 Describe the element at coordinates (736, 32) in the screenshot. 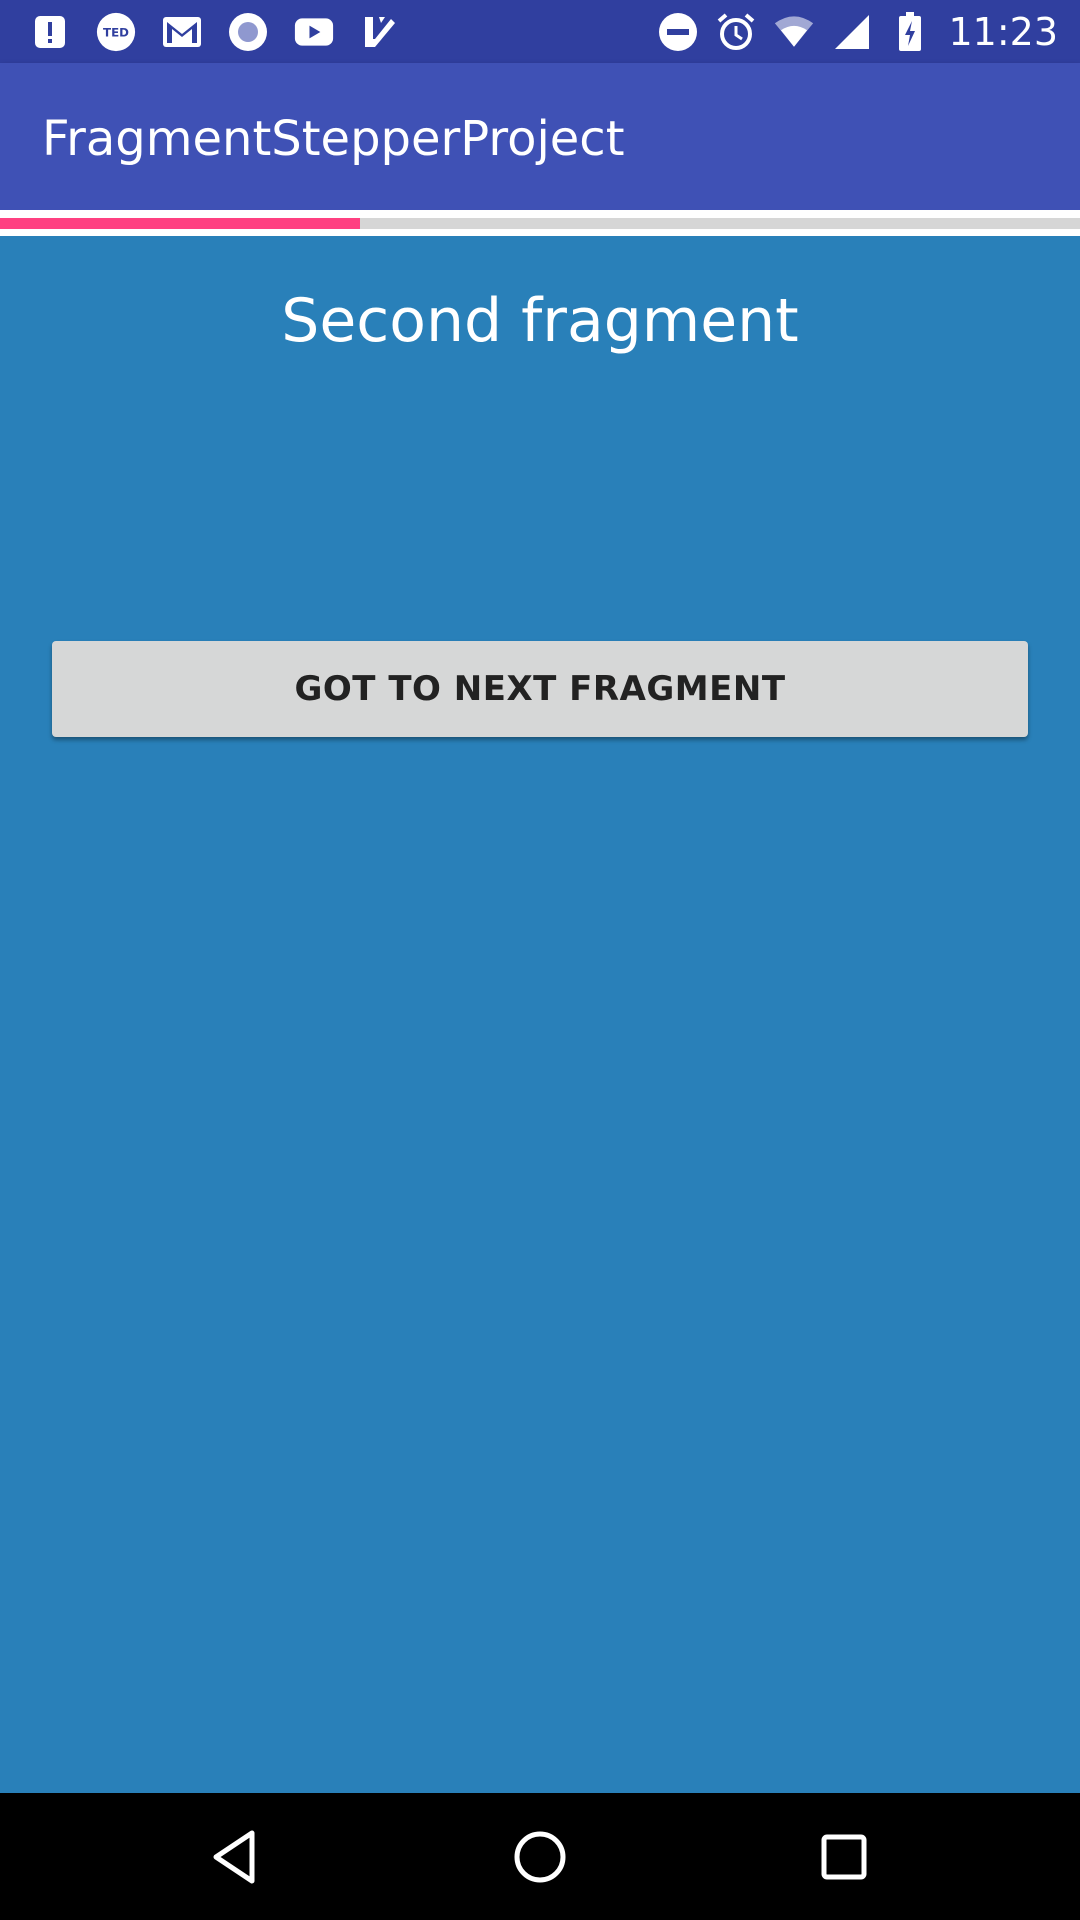

I see `alarm-icon` at that location.